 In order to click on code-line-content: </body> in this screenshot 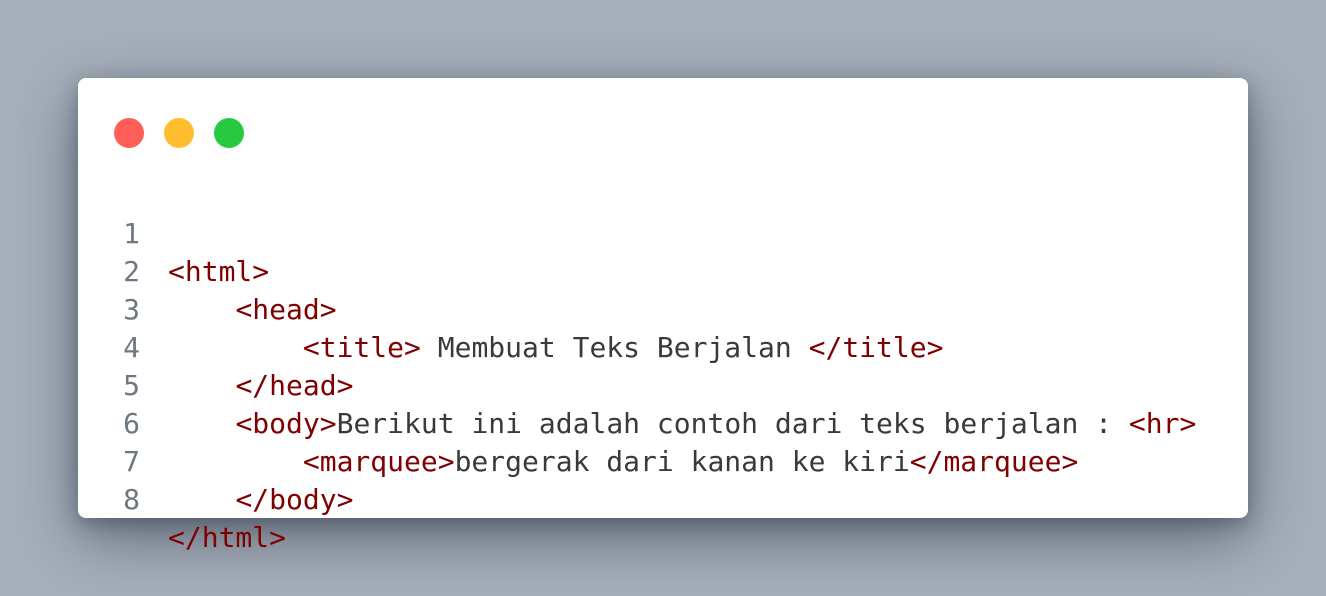, I will do `click(260, 500)`.